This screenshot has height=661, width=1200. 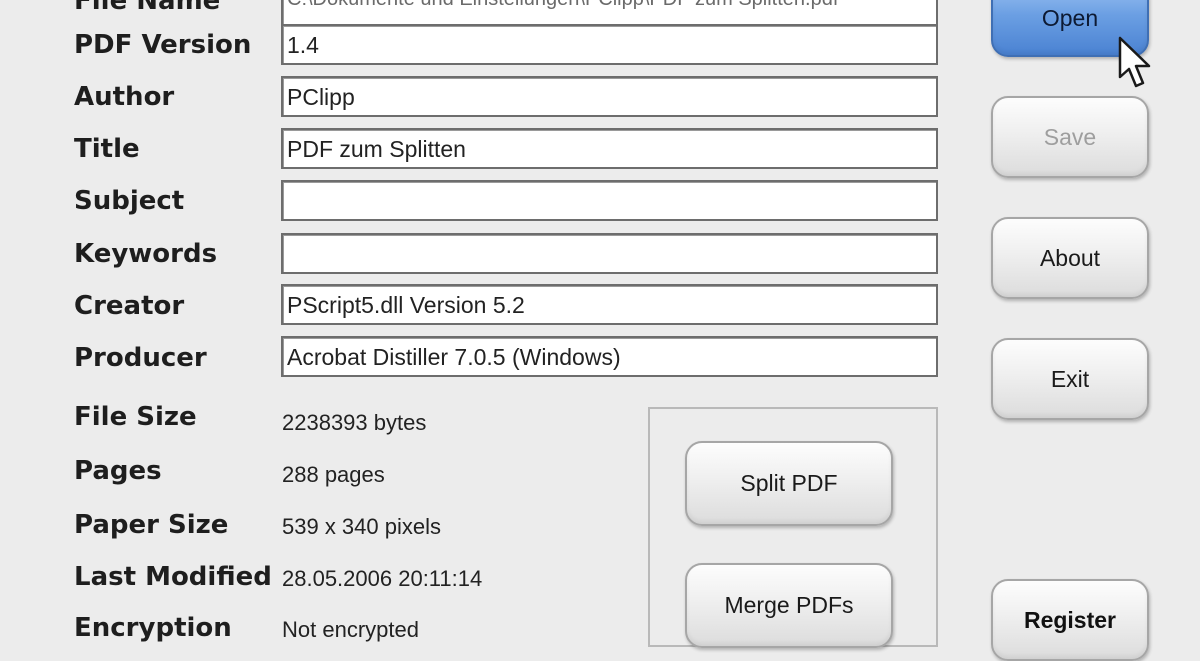 What do you see at coordinates (1070, 620) in the screenshot?
I see `register-button: Register` at bounding box center [1070, 620].